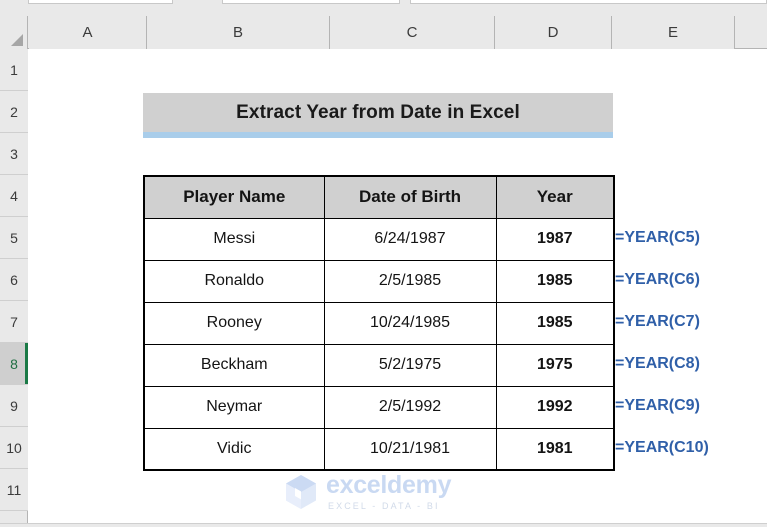 The width and height of the screenshot is (767, 527). I want to click on cell-date-of-birth: 2/5/1992, so click(410, 407).